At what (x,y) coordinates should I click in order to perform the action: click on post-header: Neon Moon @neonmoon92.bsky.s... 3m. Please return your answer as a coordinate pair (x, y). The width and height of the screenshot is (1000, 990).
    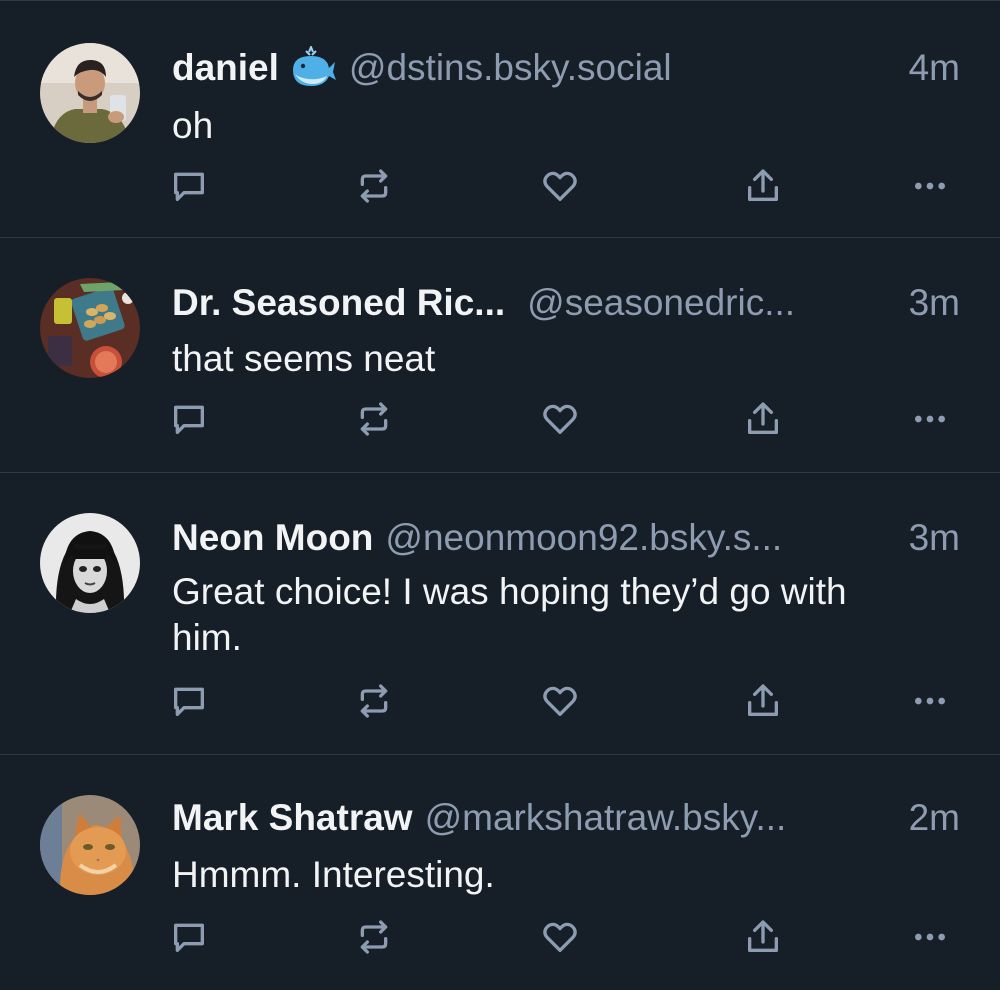
    Looking at the image, I should click on (566, 538).